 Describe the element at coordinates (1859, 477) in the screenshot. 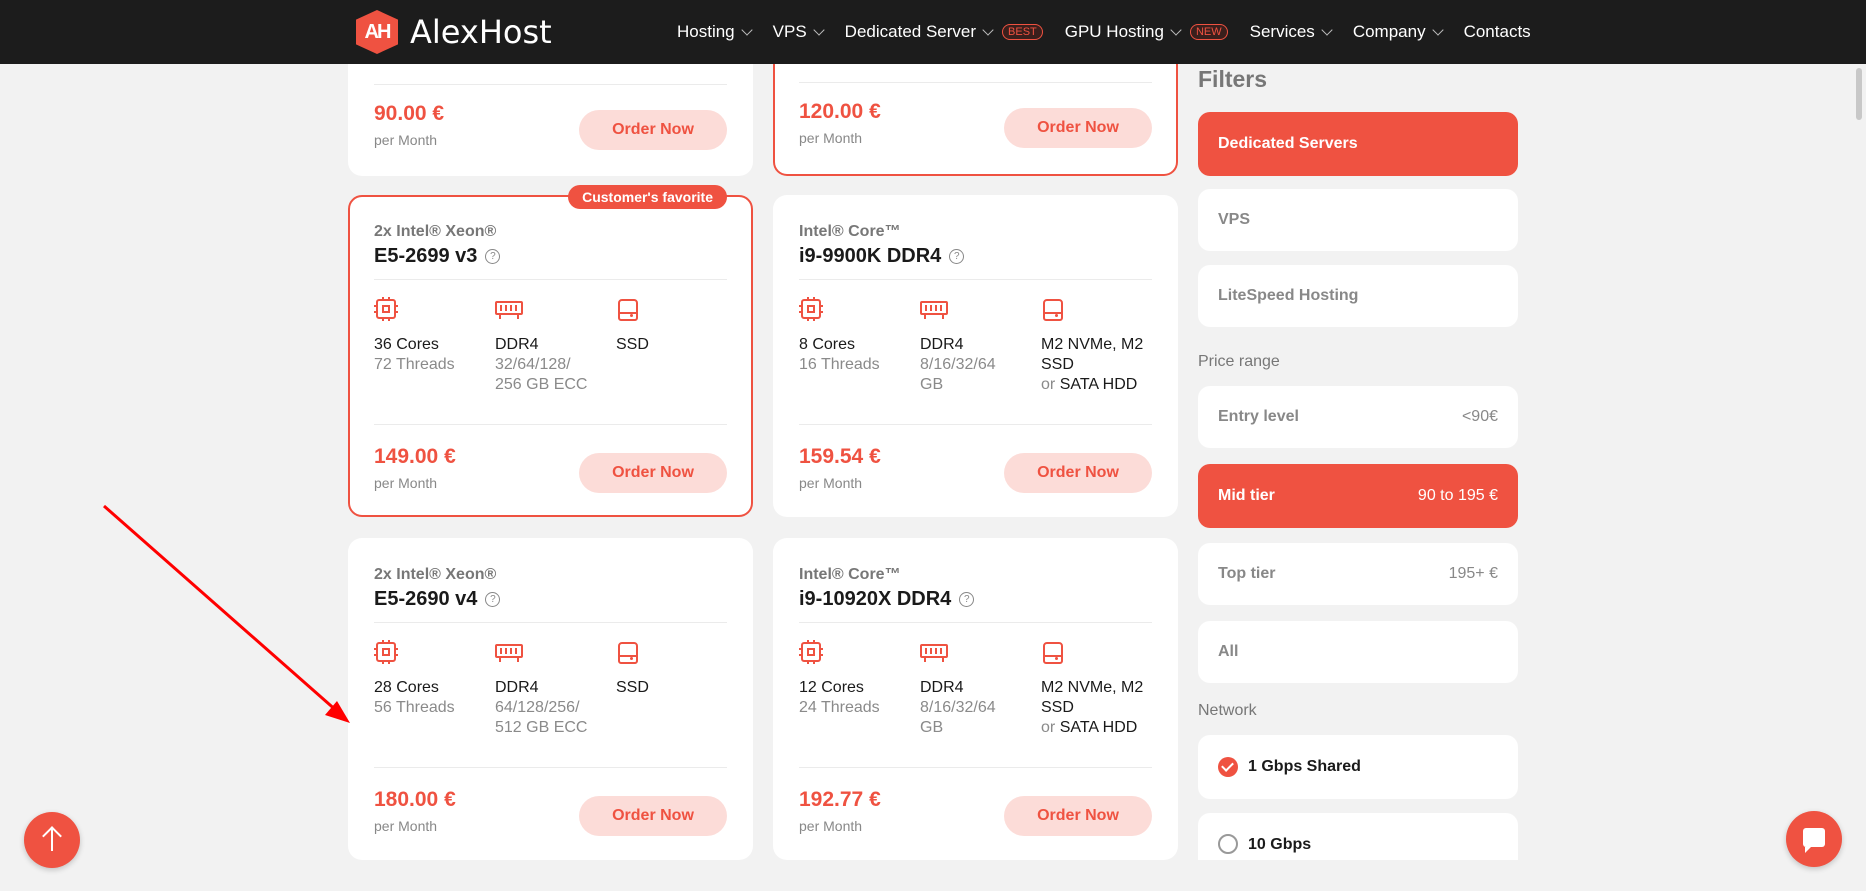

I see `page-scrollbar` at that location.